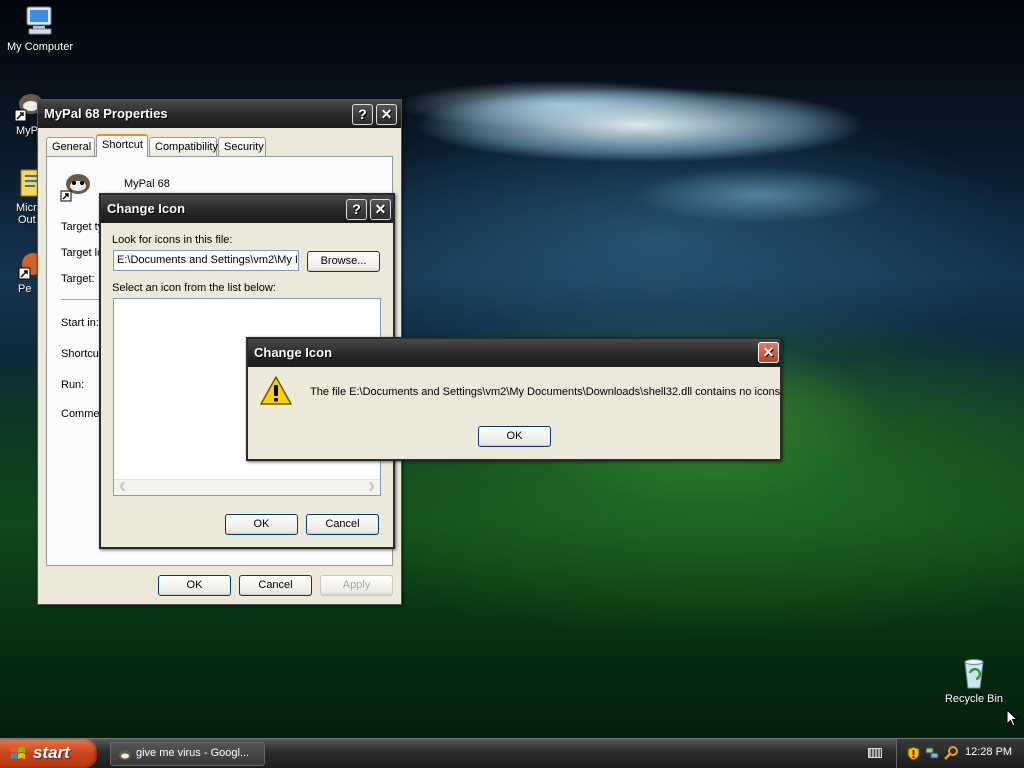 The image size is (1024, 768). Describe the element at coordinates (247, 487) in the screenshot. I see `horizontal-scrollbar: ❮ ❯` at that location.